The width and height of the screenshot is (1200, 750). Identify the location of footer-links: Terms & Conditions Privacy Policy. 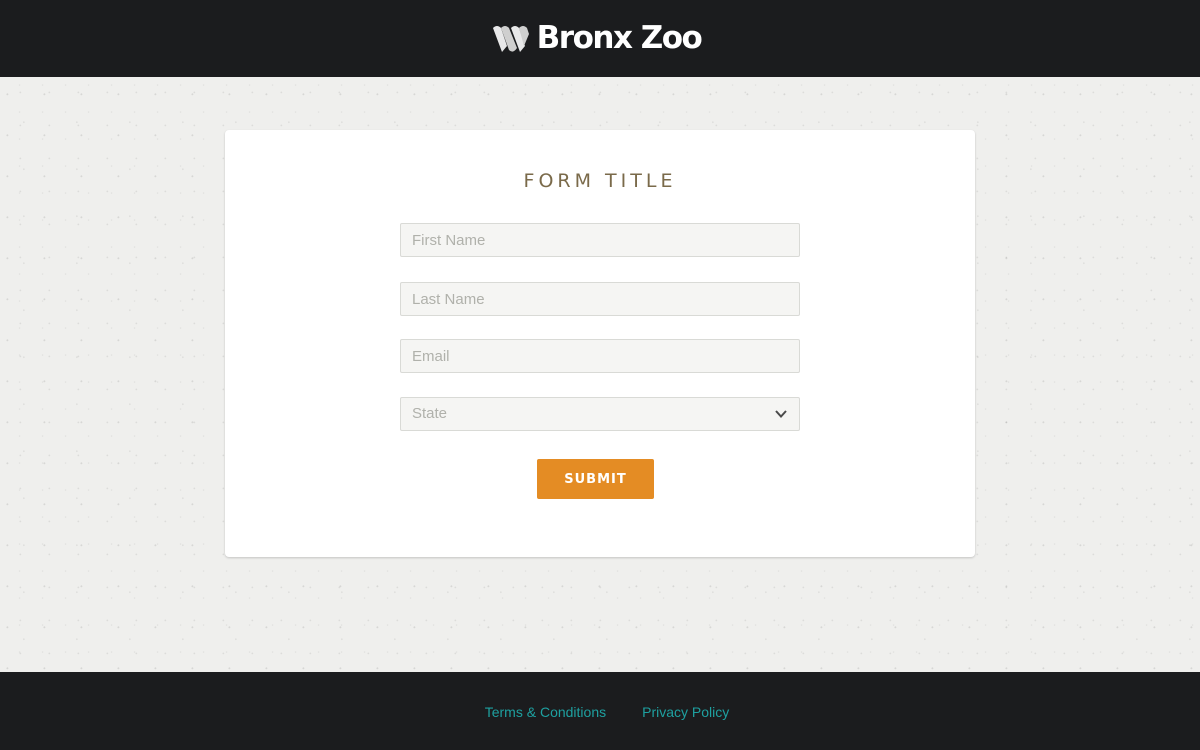
(600, 711).